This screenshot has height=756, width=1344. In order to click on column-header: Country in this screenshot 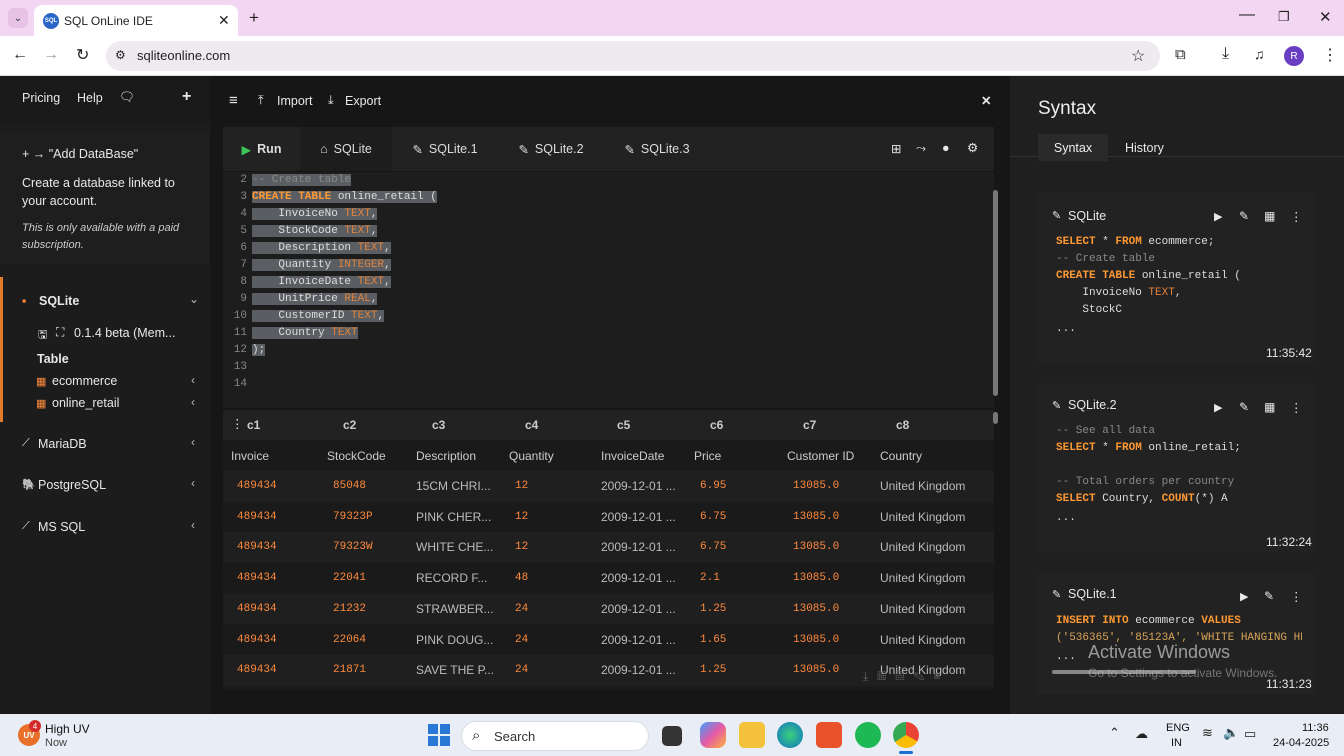, I will do `click(901, 456)`.